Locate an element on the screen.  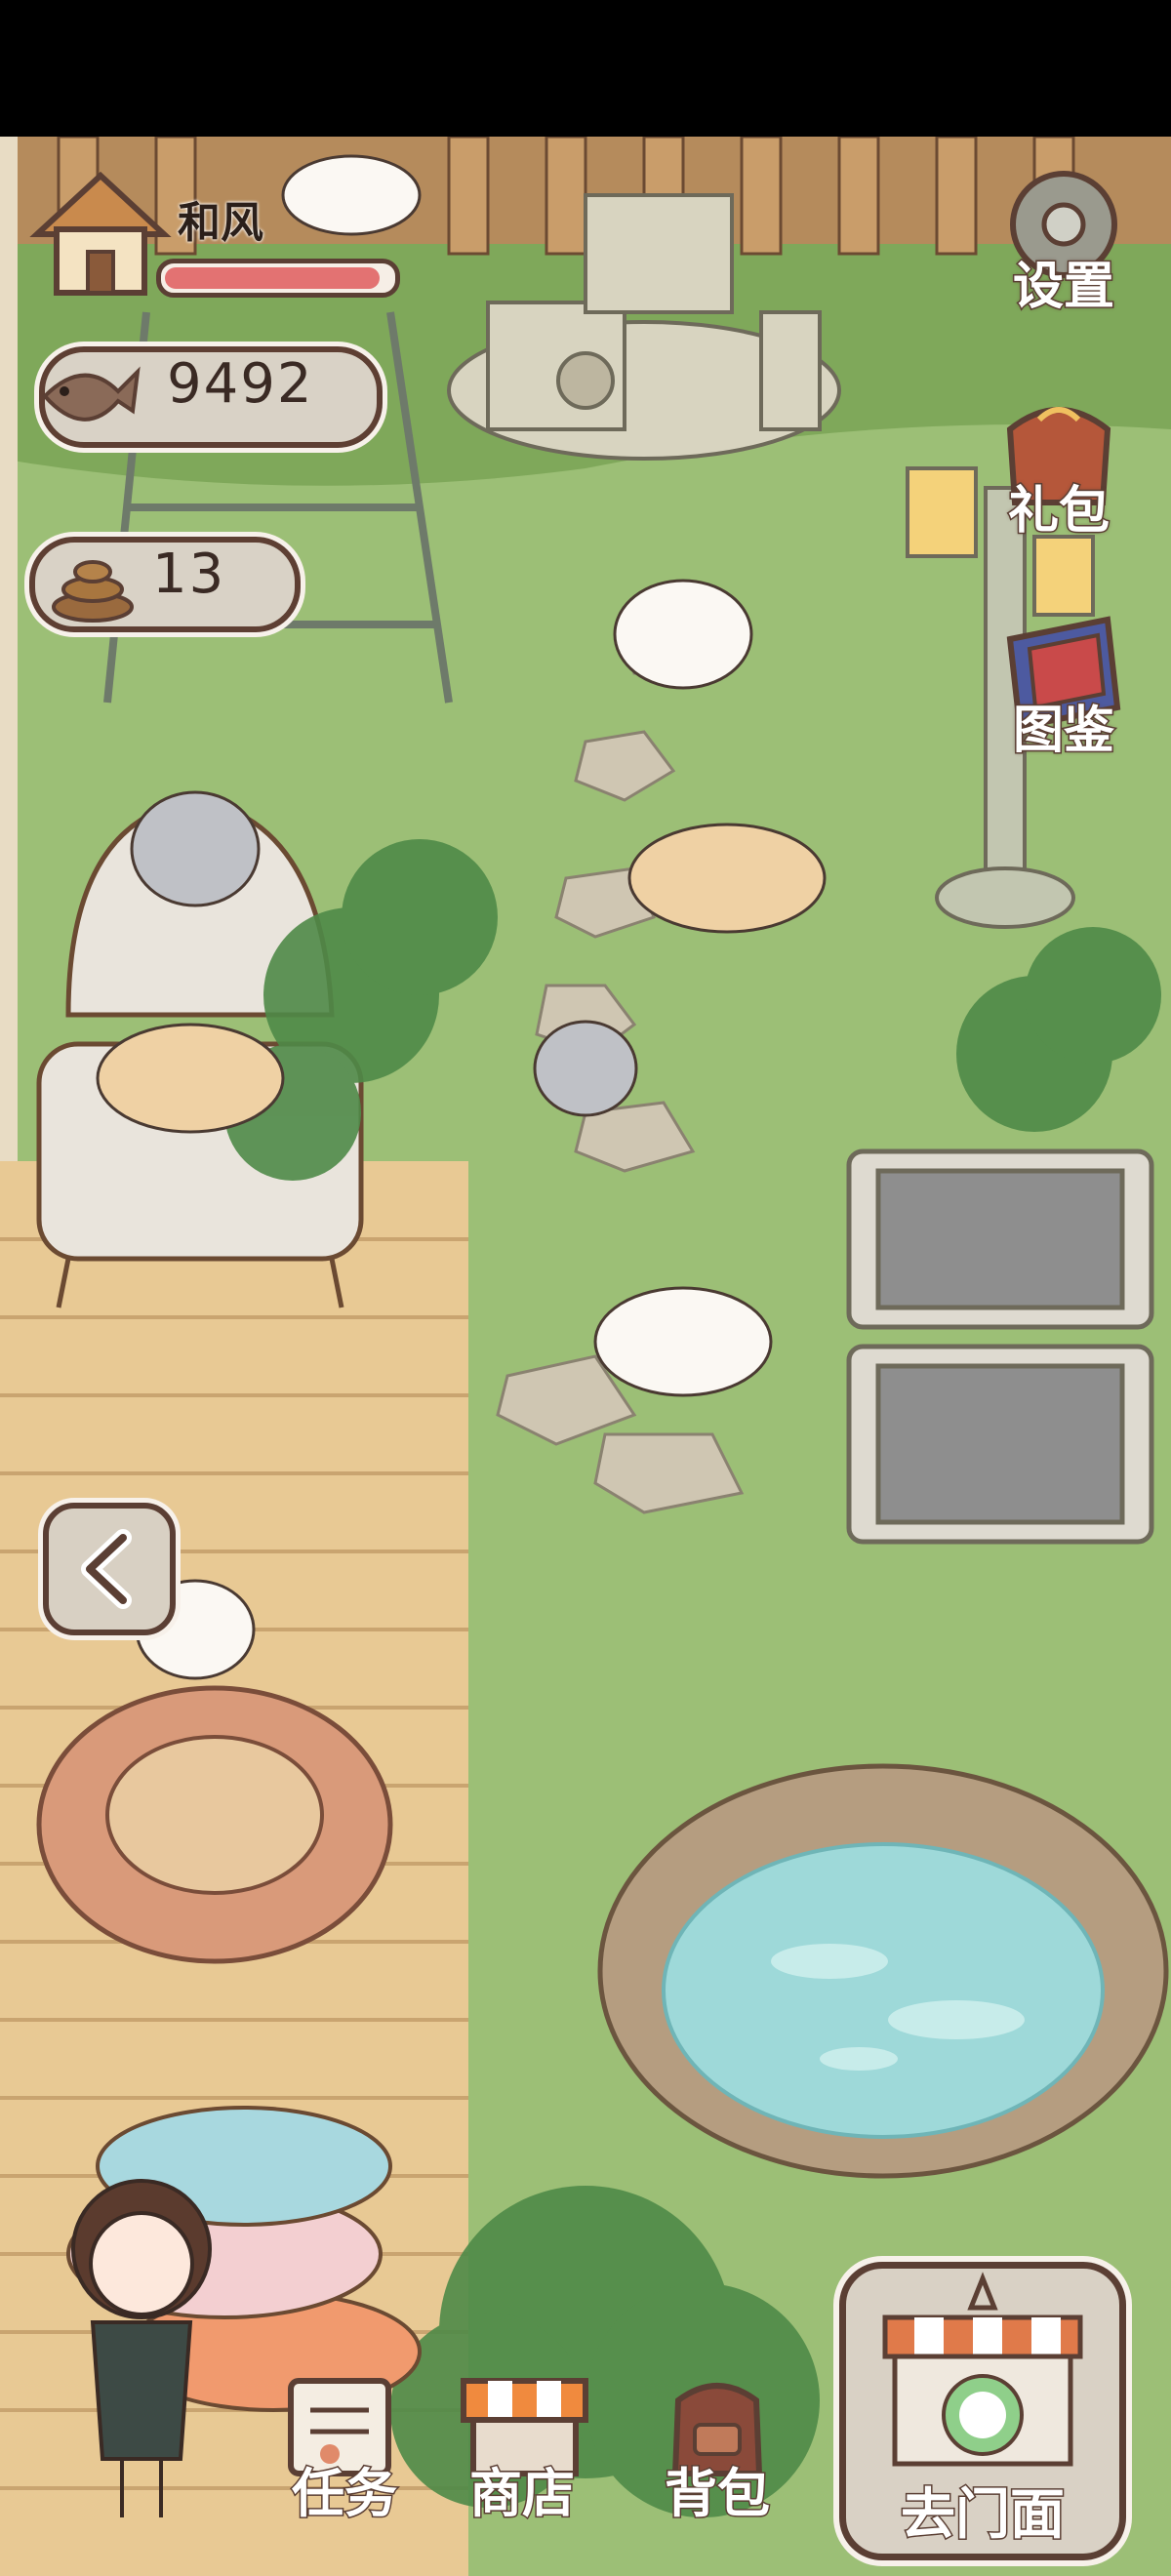
poop-count: 13 is located at coordinates (189, 574).